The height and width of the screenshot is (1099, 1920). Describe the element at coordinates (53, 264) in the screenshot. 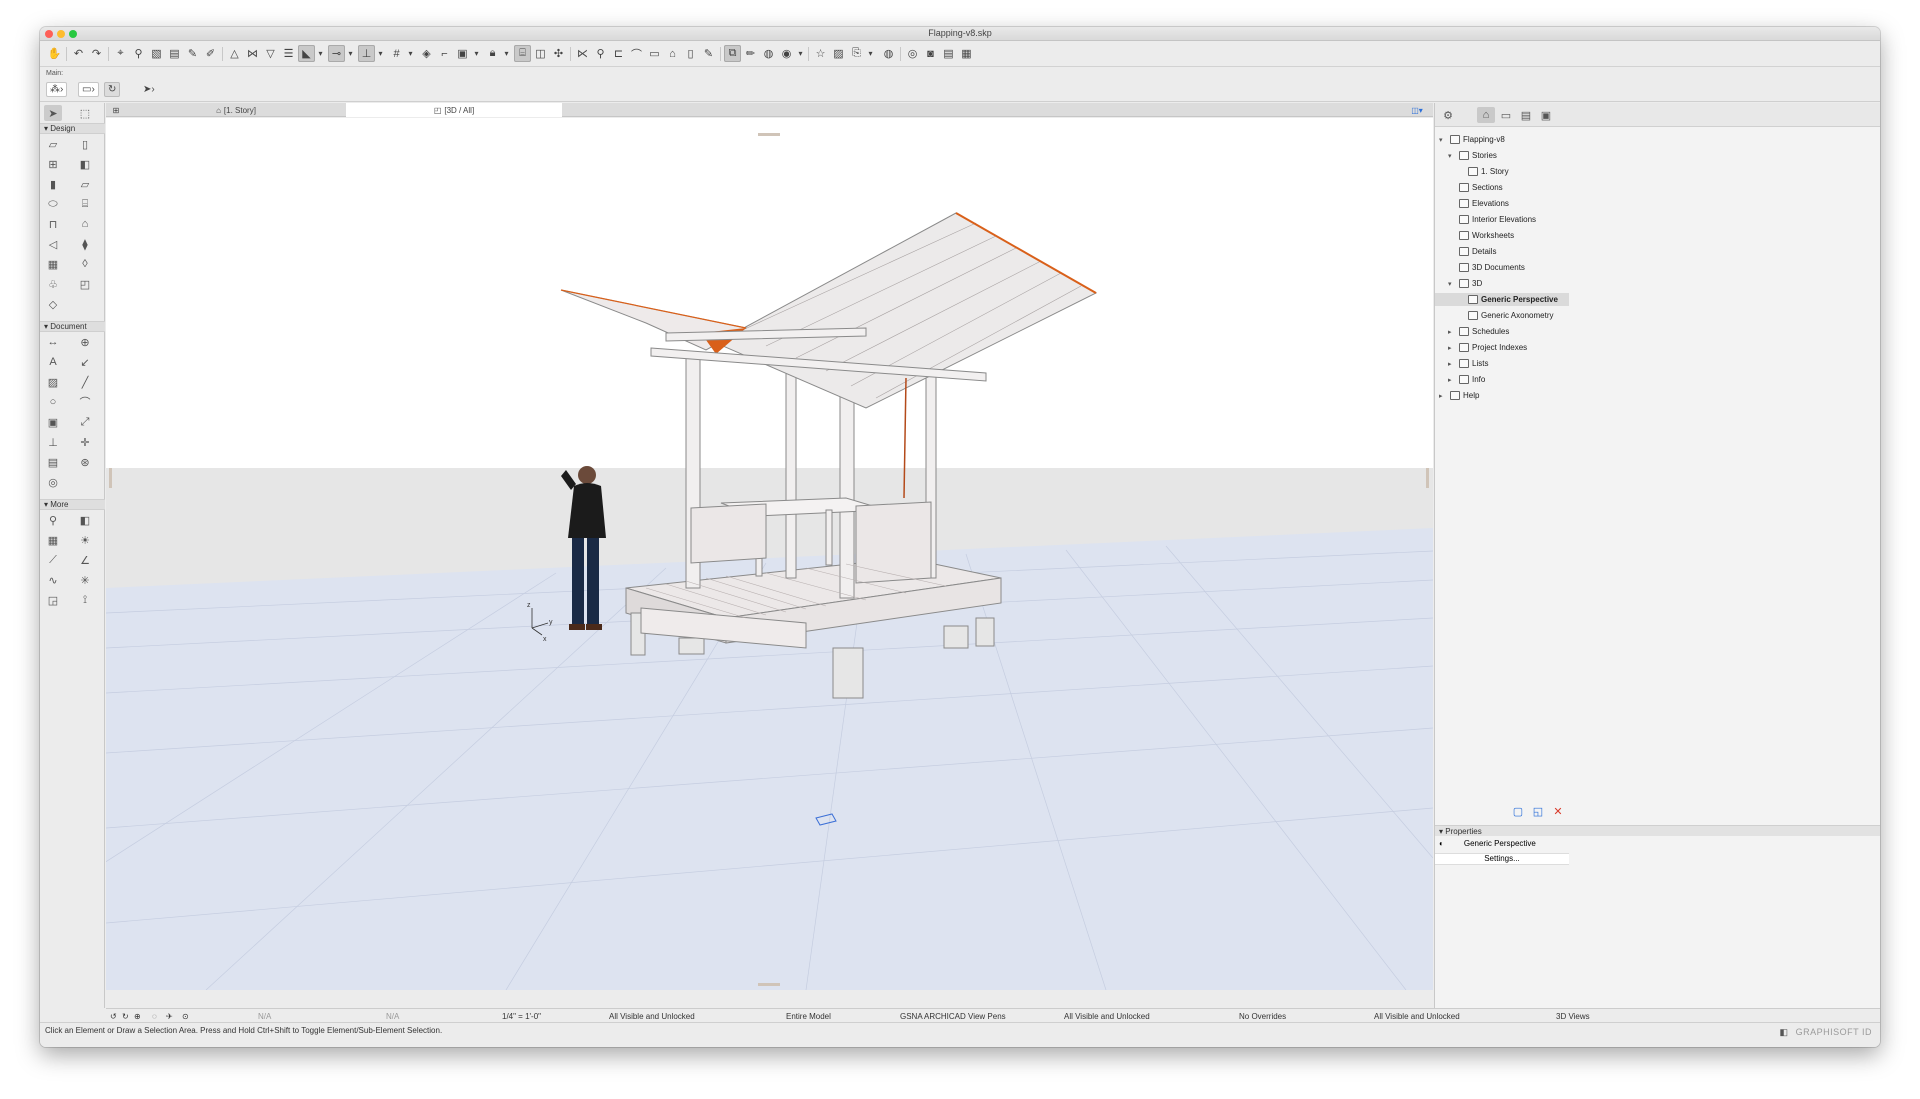

I see `curtain-wall-icon: ▦` at that location.